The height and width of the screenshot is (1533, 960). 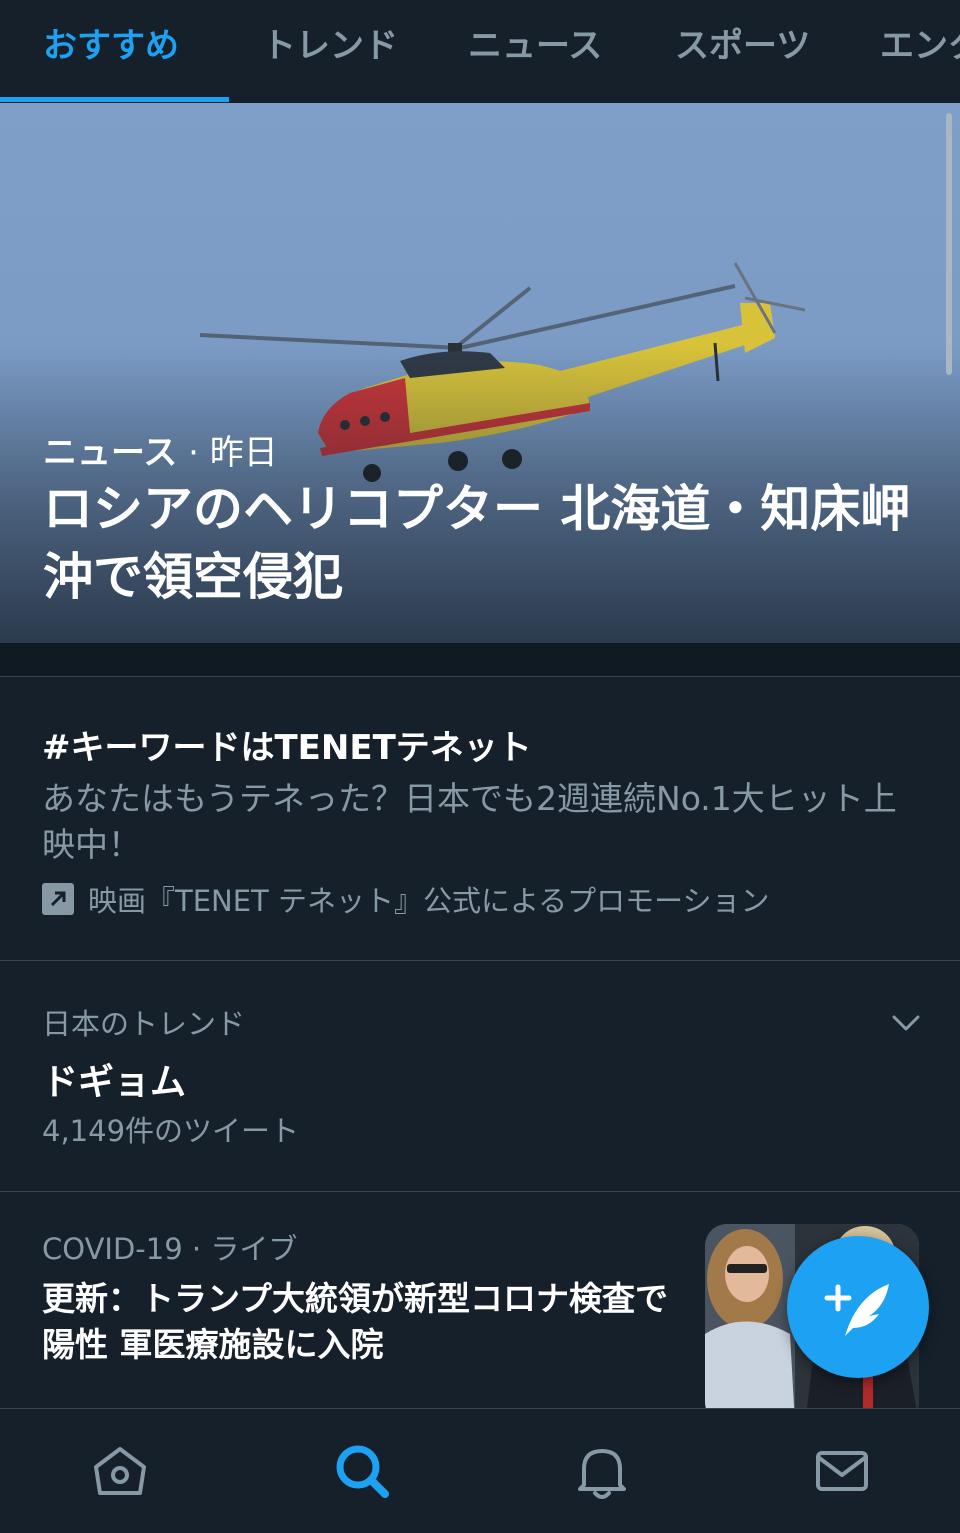 I want to click on tab-news: ニュース, so click(x=535, y=50).